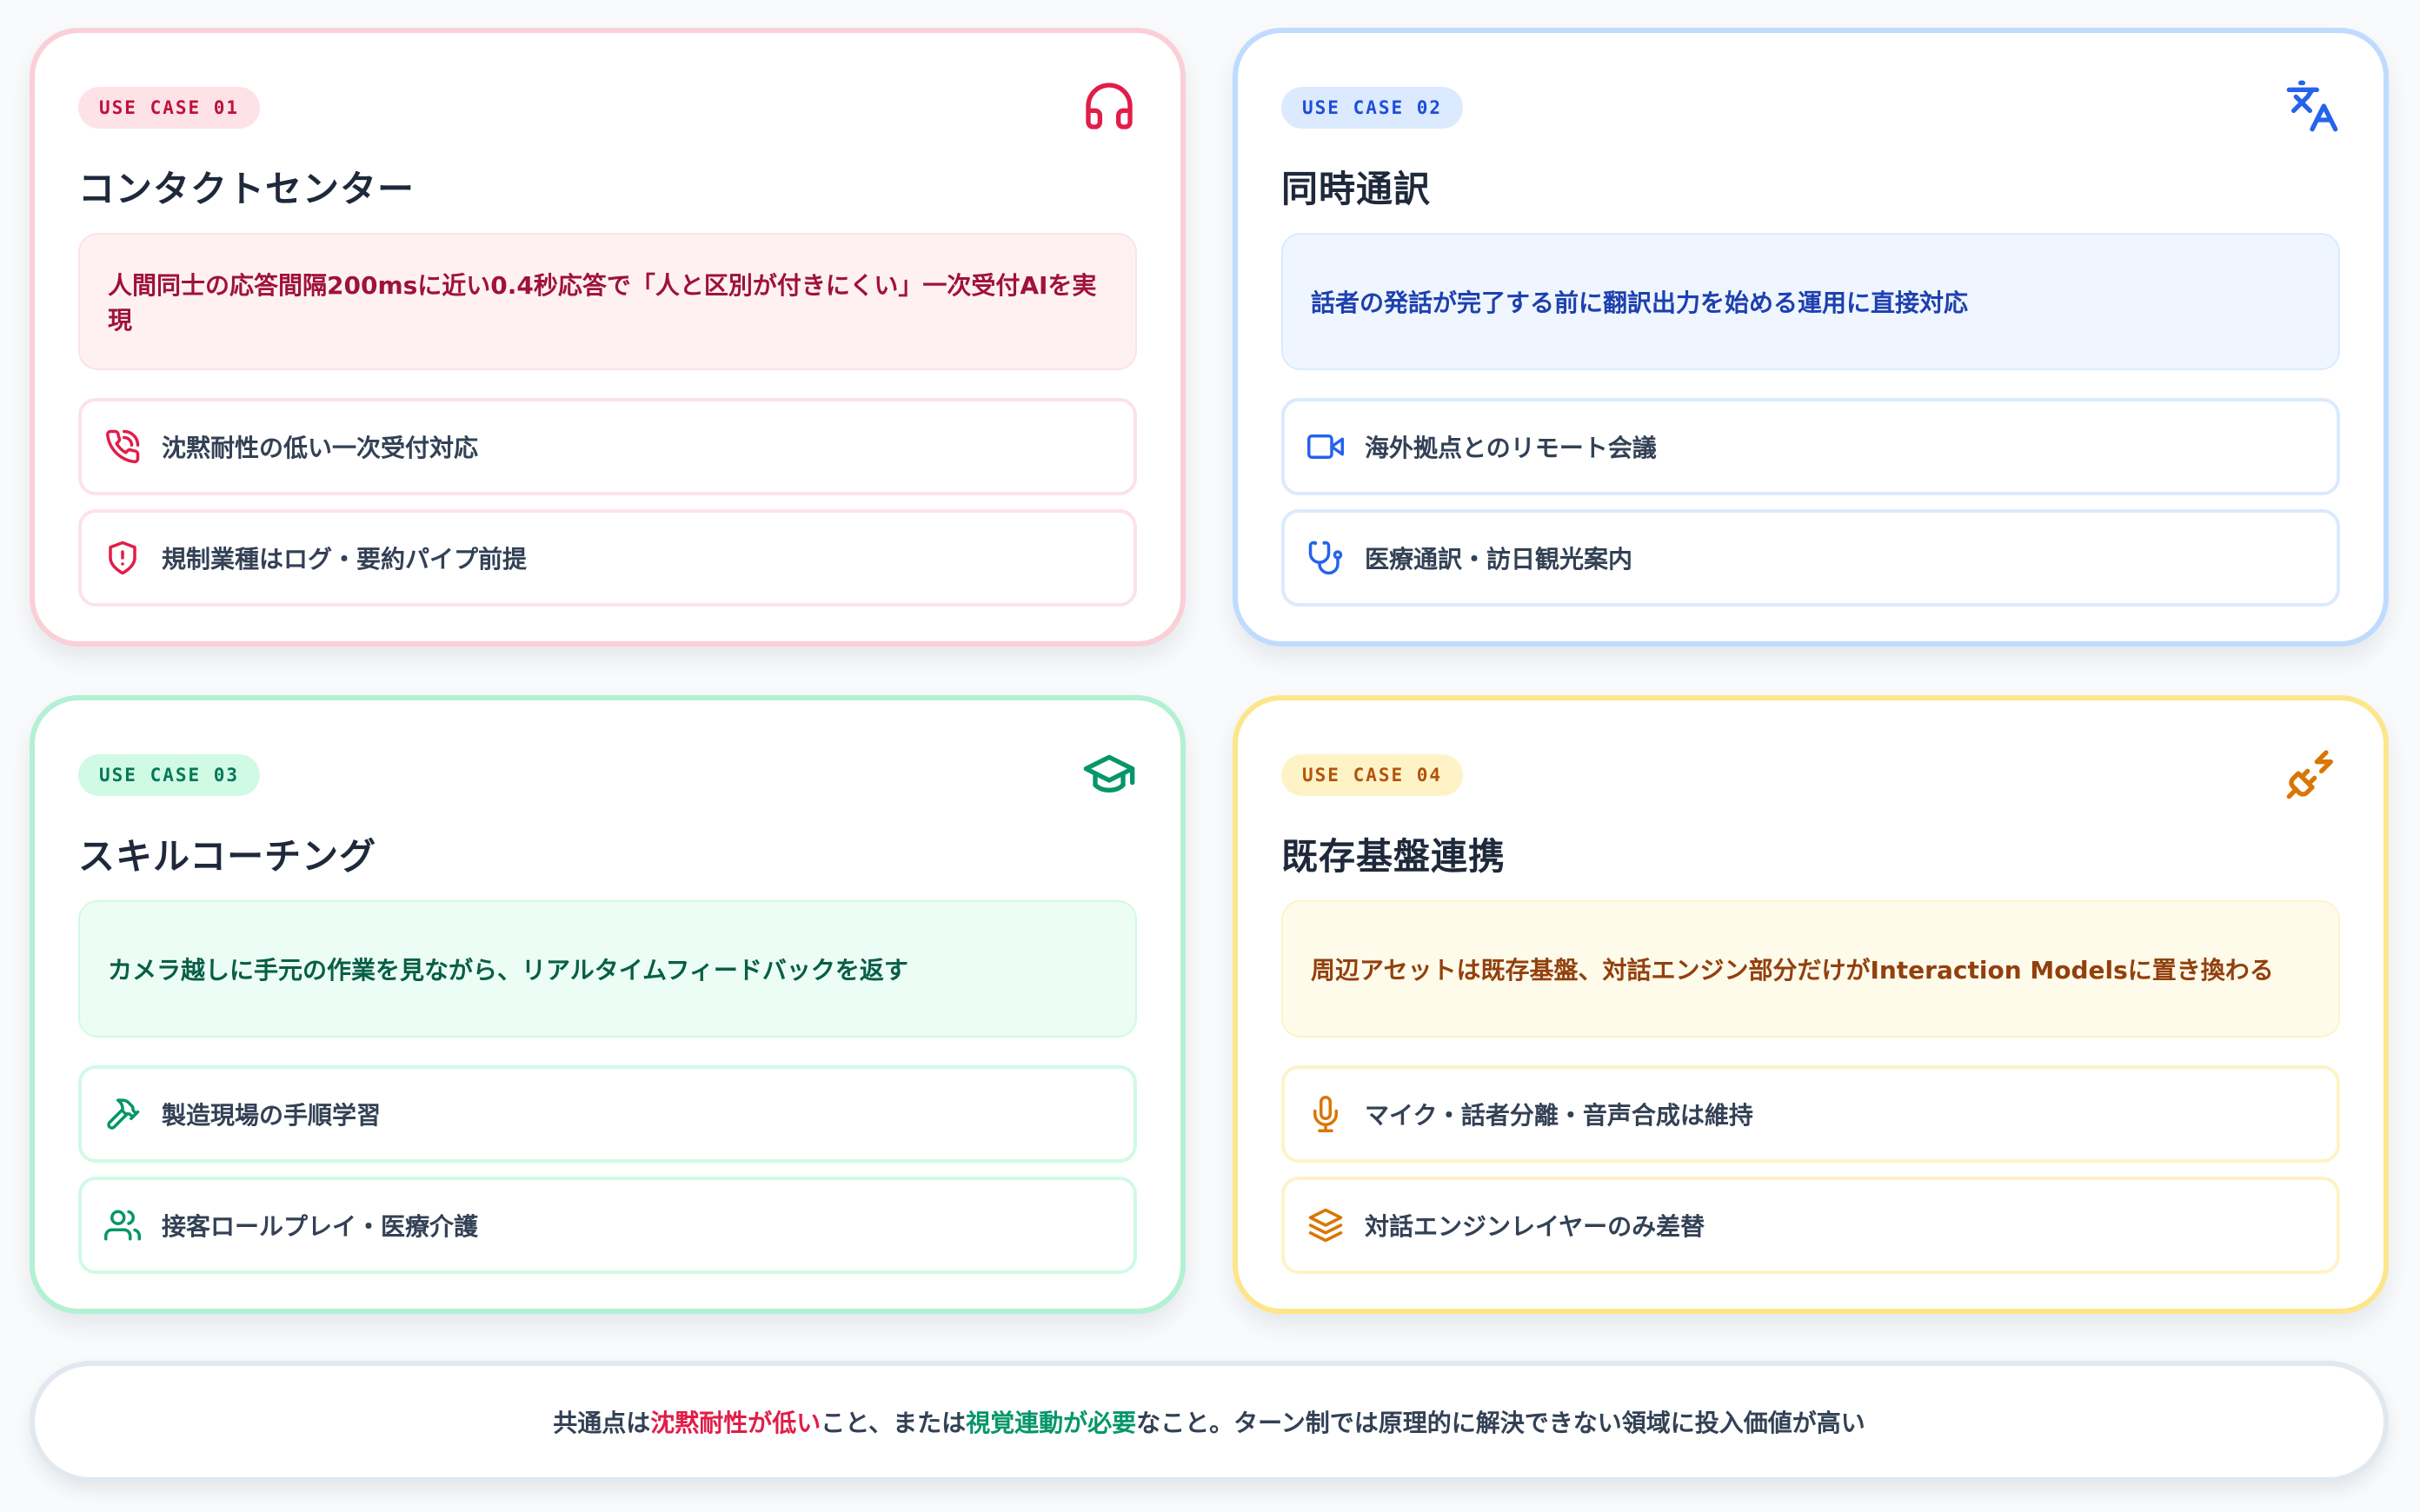 Image resolution: width=2420 pixels, height=1512 pixels. What do you see at coordinates (1325, 1225) in the screenshot?
I see `layers-icon` at bounding box center [1325, 1225].